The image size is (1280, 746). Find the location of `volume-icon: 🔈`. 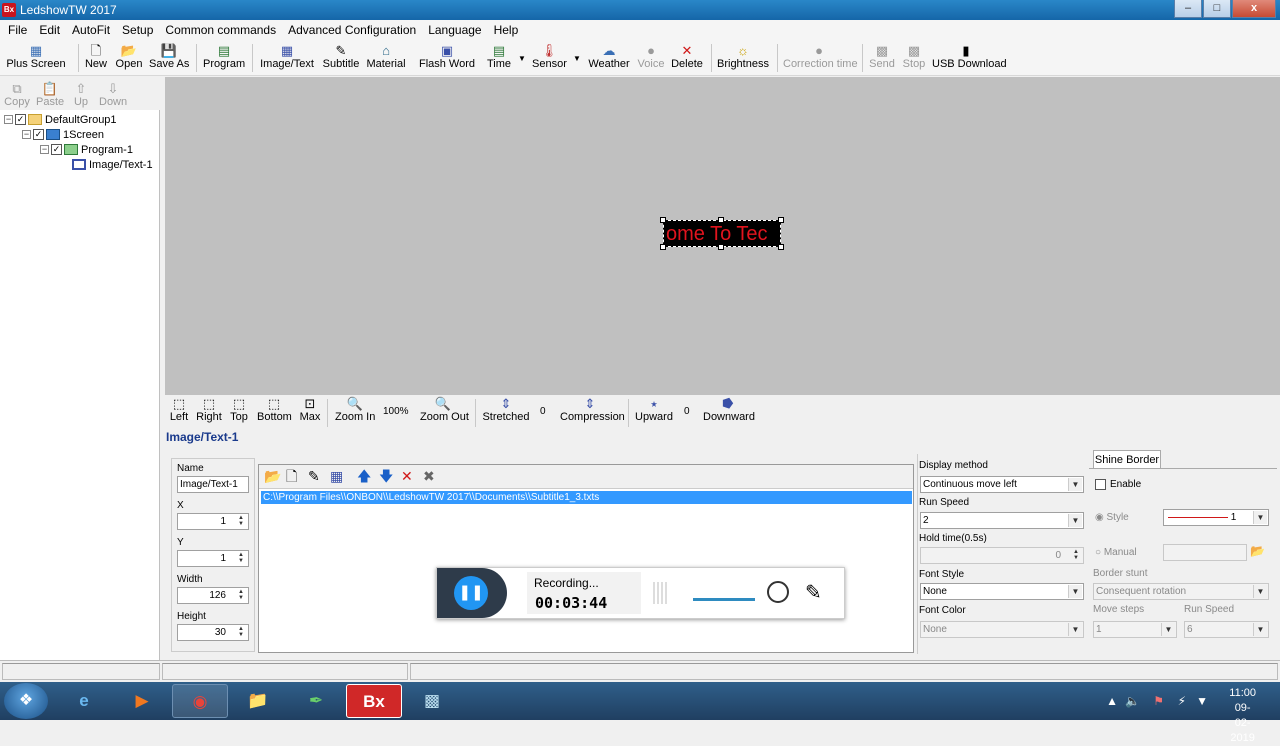

volume-icon: 🔈 is located at coordinates (1132, 701).